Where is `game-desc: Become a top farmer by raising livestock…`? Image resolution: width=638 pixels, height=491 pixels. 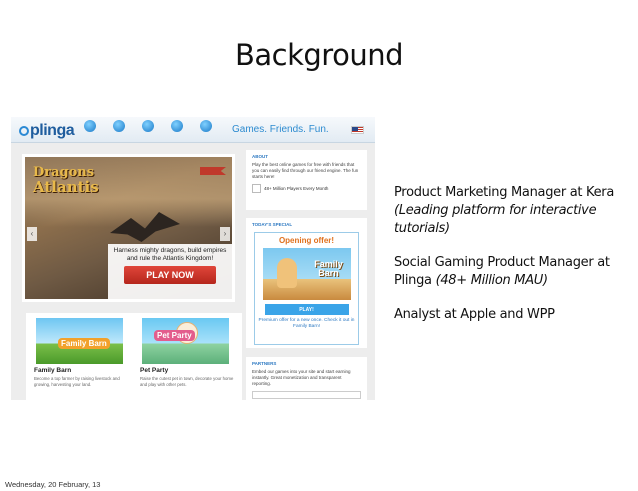
game-desc: Become a top farmer by raising livestock… is located at coordinates (77, 381).